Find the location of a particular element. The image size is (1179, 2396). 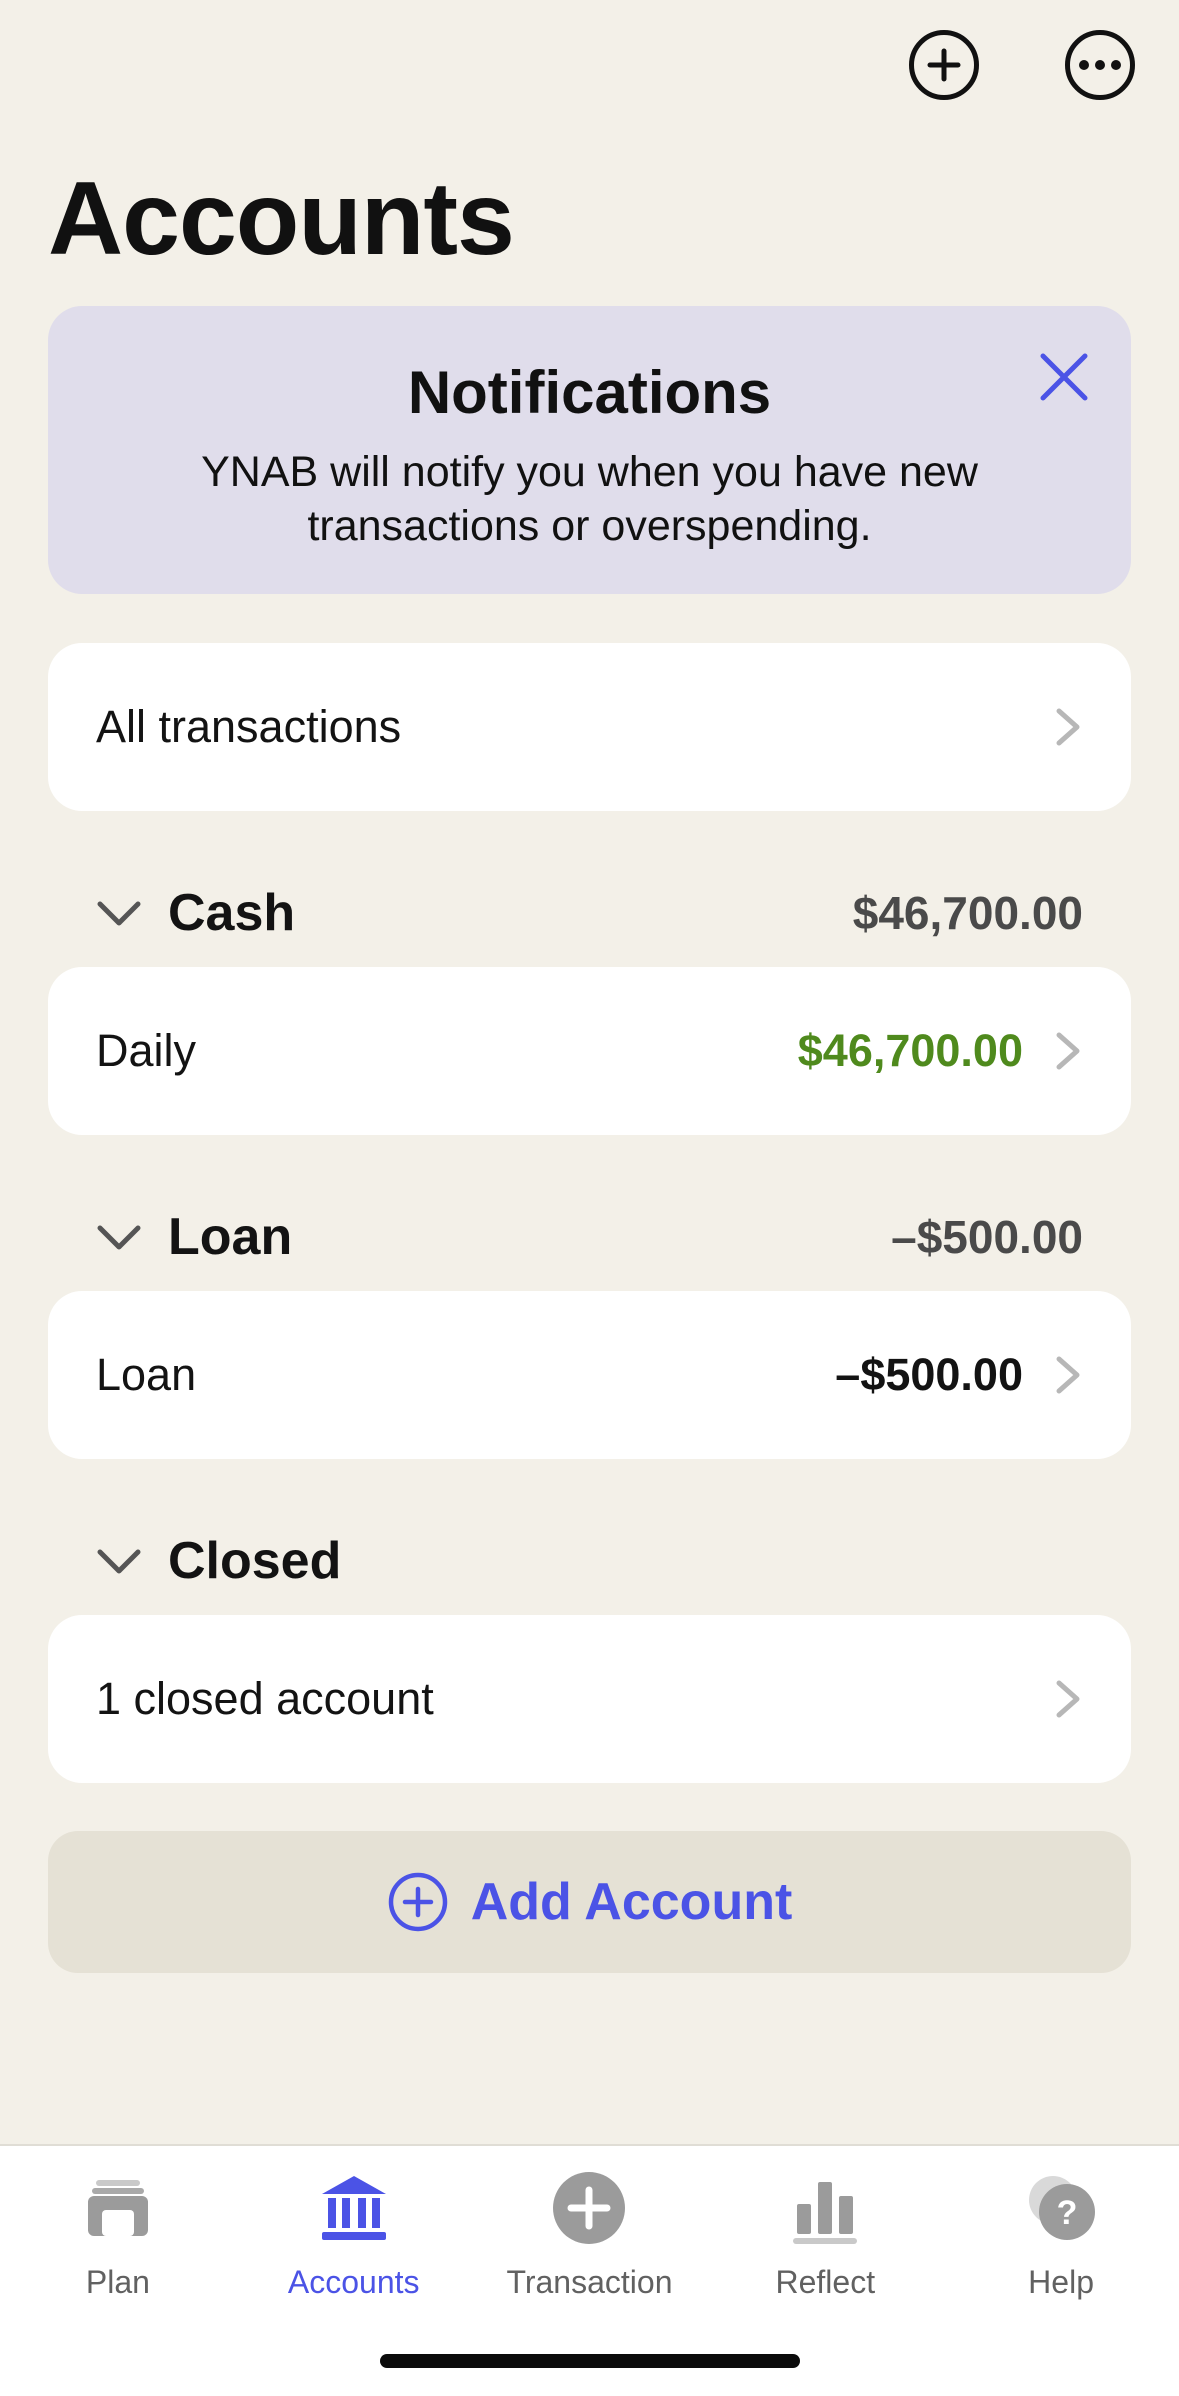

account-name: Daily is located at coordinates (146, 1050).